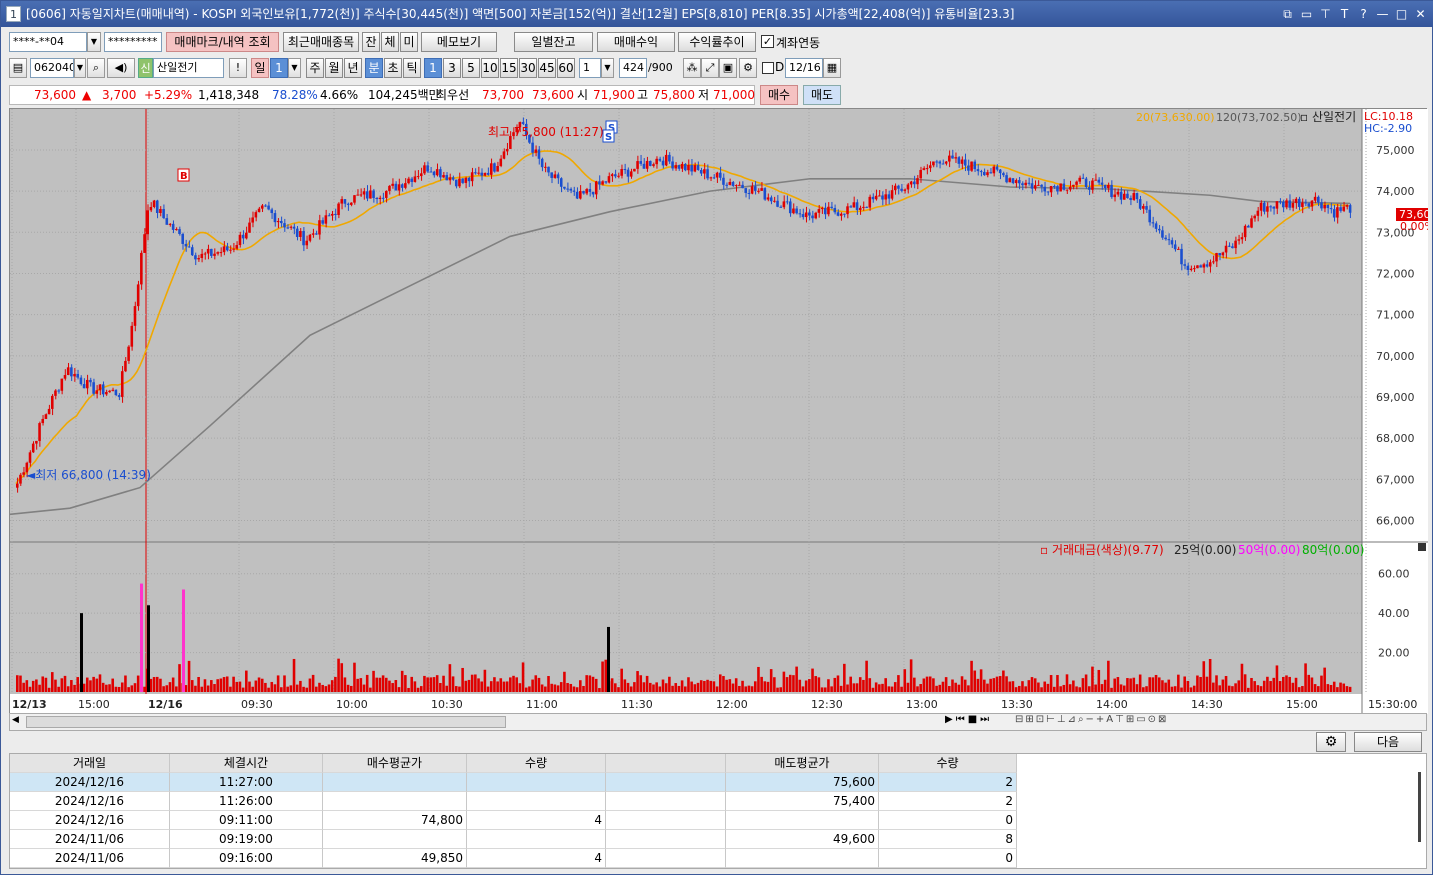 This screenshot has height=875, width=1433. Describe the element at coordinates (80, 68) in the screenshot. I see `code-dropdown-icon: ▼` at that location.